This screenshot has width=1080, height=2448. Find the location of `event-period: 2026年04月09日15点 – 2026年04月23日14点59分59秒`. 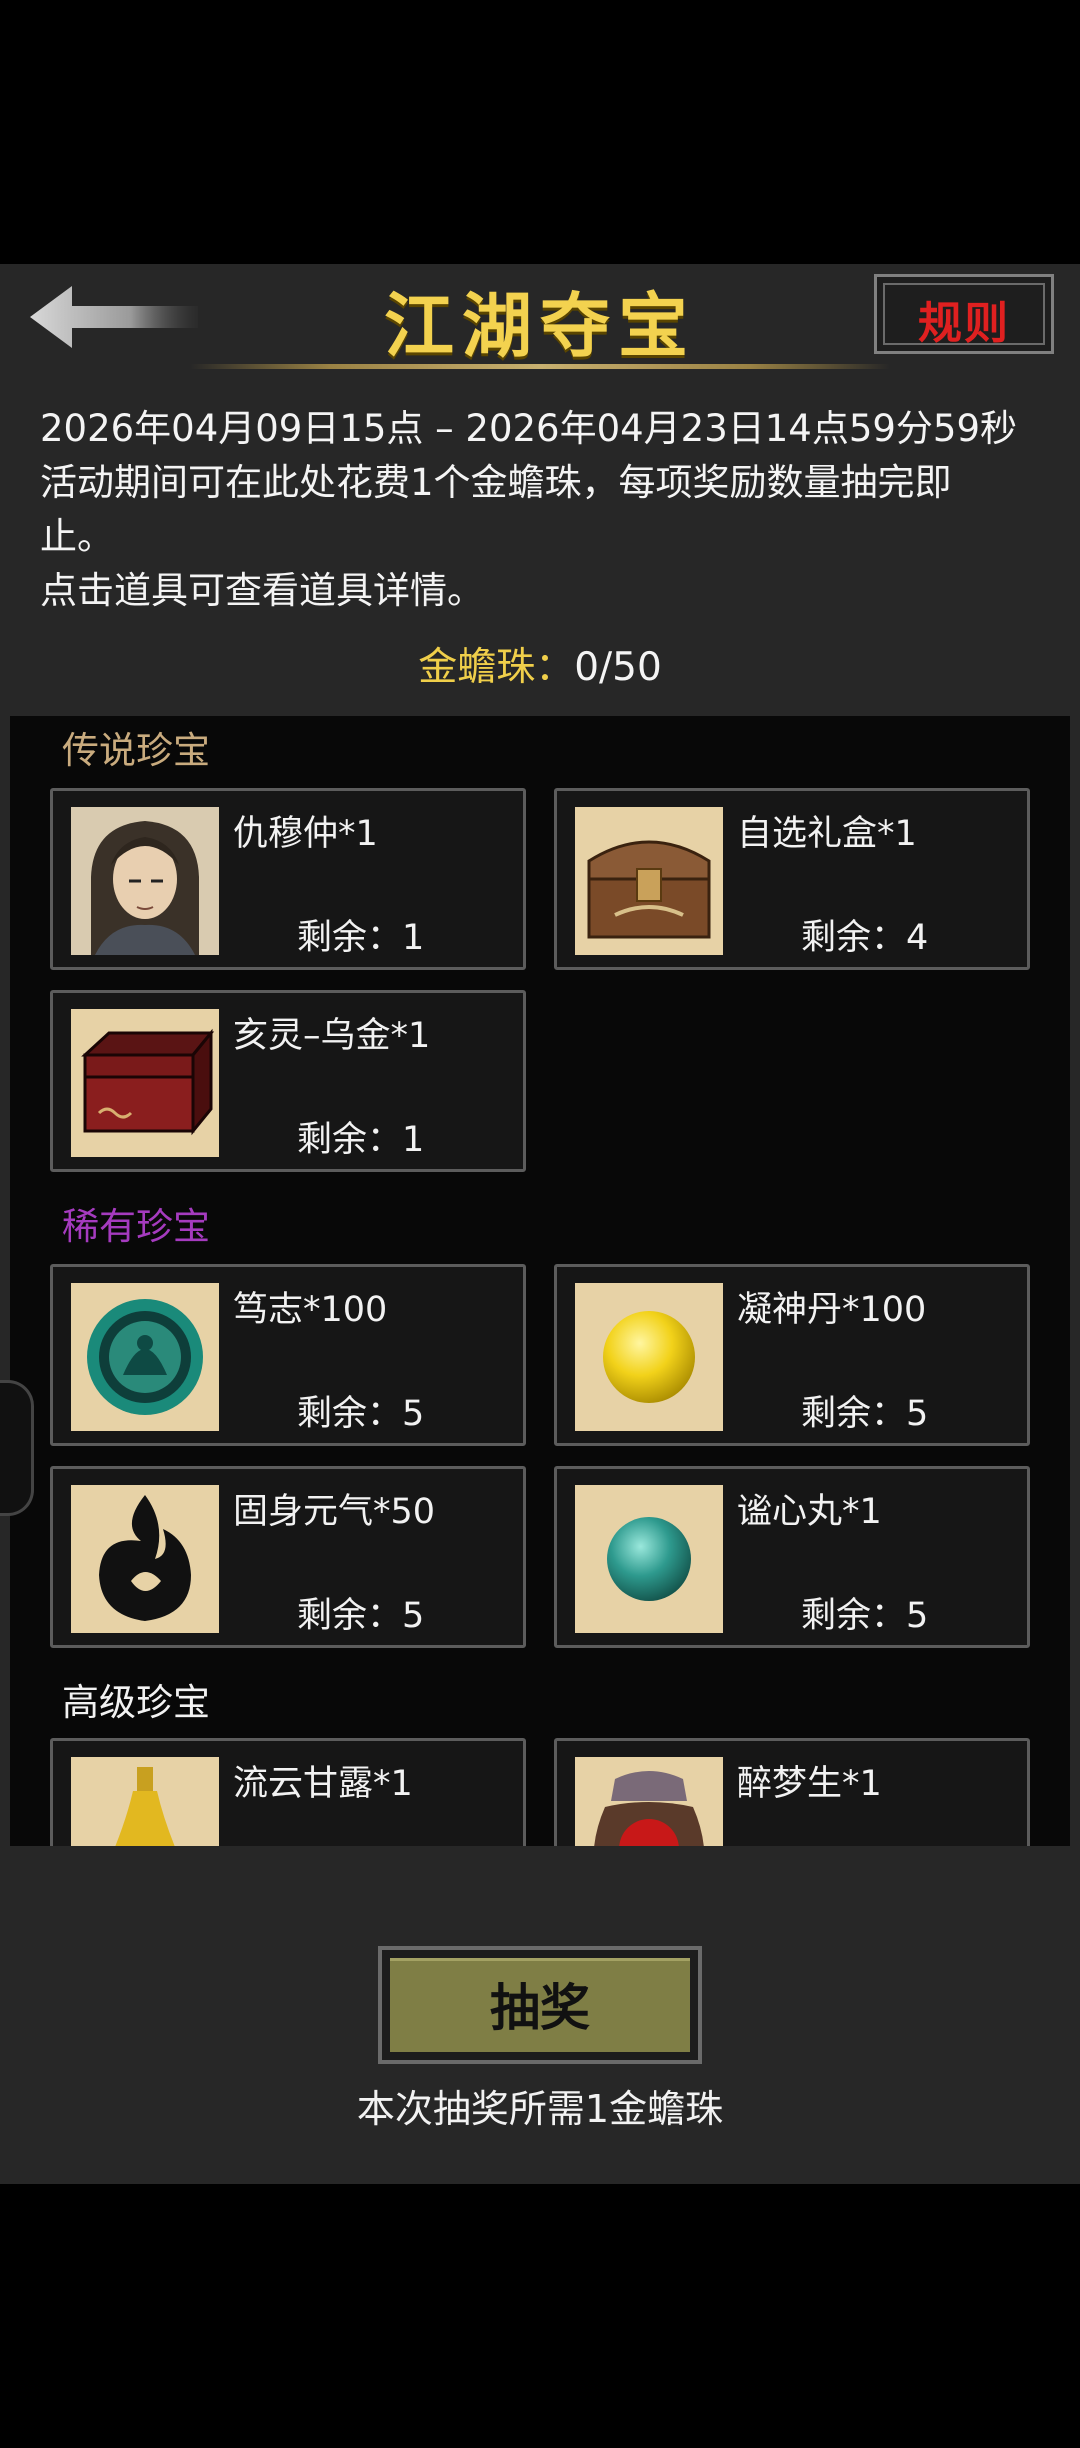

event-period: 2026年04月09日15点 – 2026年04月23日14点59分59秒 is located at coordinates (528, 428).